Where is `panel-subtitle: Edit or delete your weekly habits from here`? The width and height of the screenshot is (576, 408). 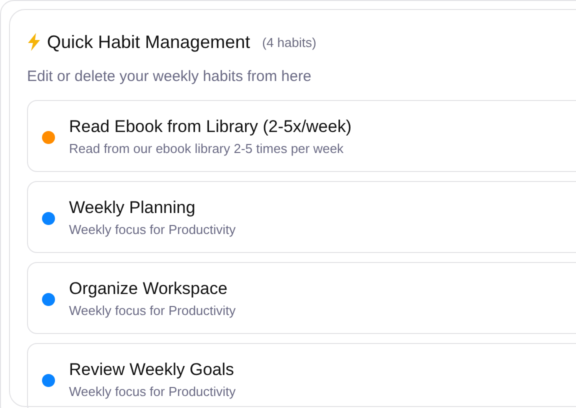 panel-subtitle: Edit or delete your weekly habits from here is located at coordinates (169, 76).